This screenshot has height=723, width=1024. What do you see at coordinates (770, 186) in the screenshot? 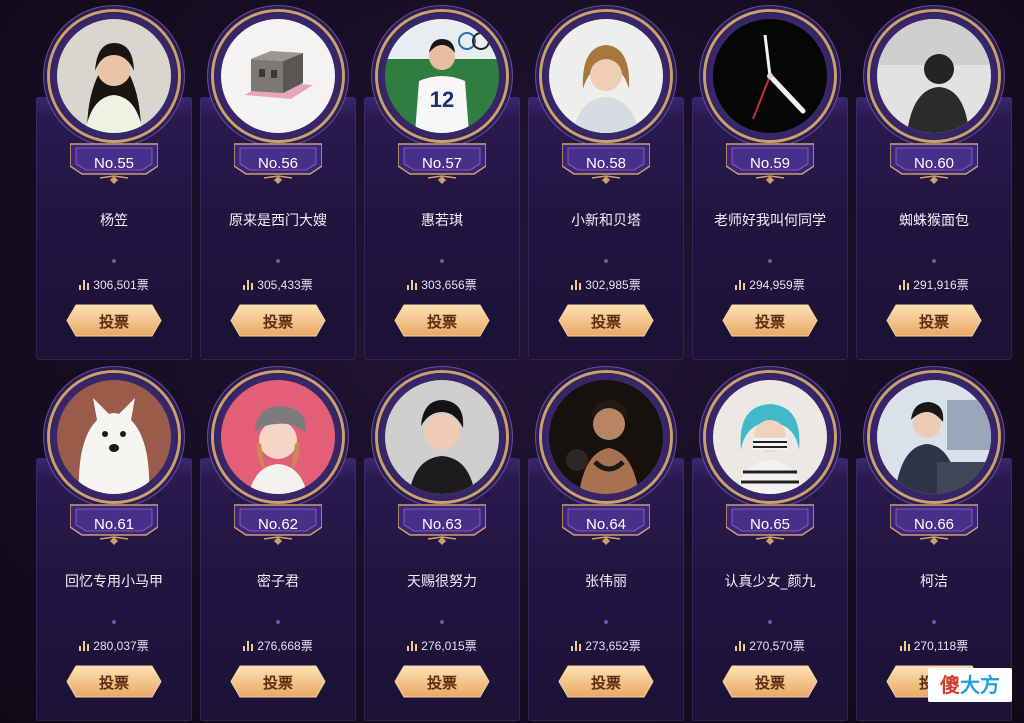
I see `contestant-card: No.59 老师好我叫何同学 294,959票 投票` at bounding box center [770, 186].